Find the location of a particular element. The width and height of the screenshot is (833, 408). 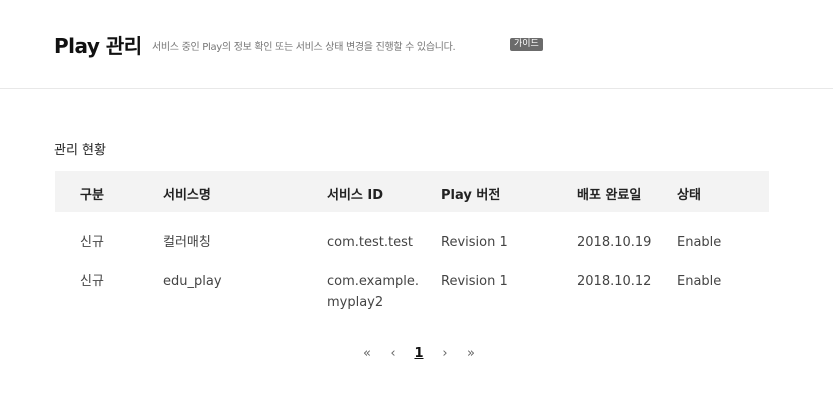

first-page-icon: « is located at coordinates (367, 353).